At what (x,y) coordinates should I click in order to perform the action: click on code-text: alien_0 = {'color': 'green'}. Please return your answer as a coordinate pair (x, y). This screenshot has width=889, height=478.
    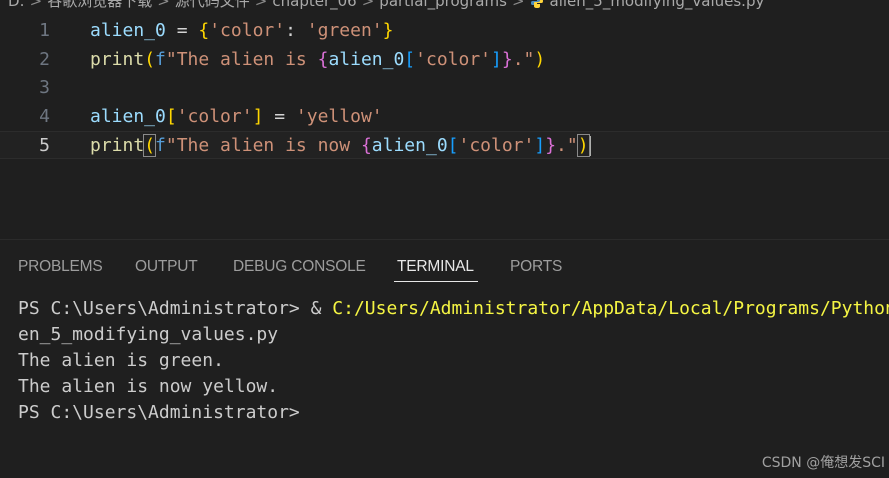
    Looking at the image, I should click on (242, 30).